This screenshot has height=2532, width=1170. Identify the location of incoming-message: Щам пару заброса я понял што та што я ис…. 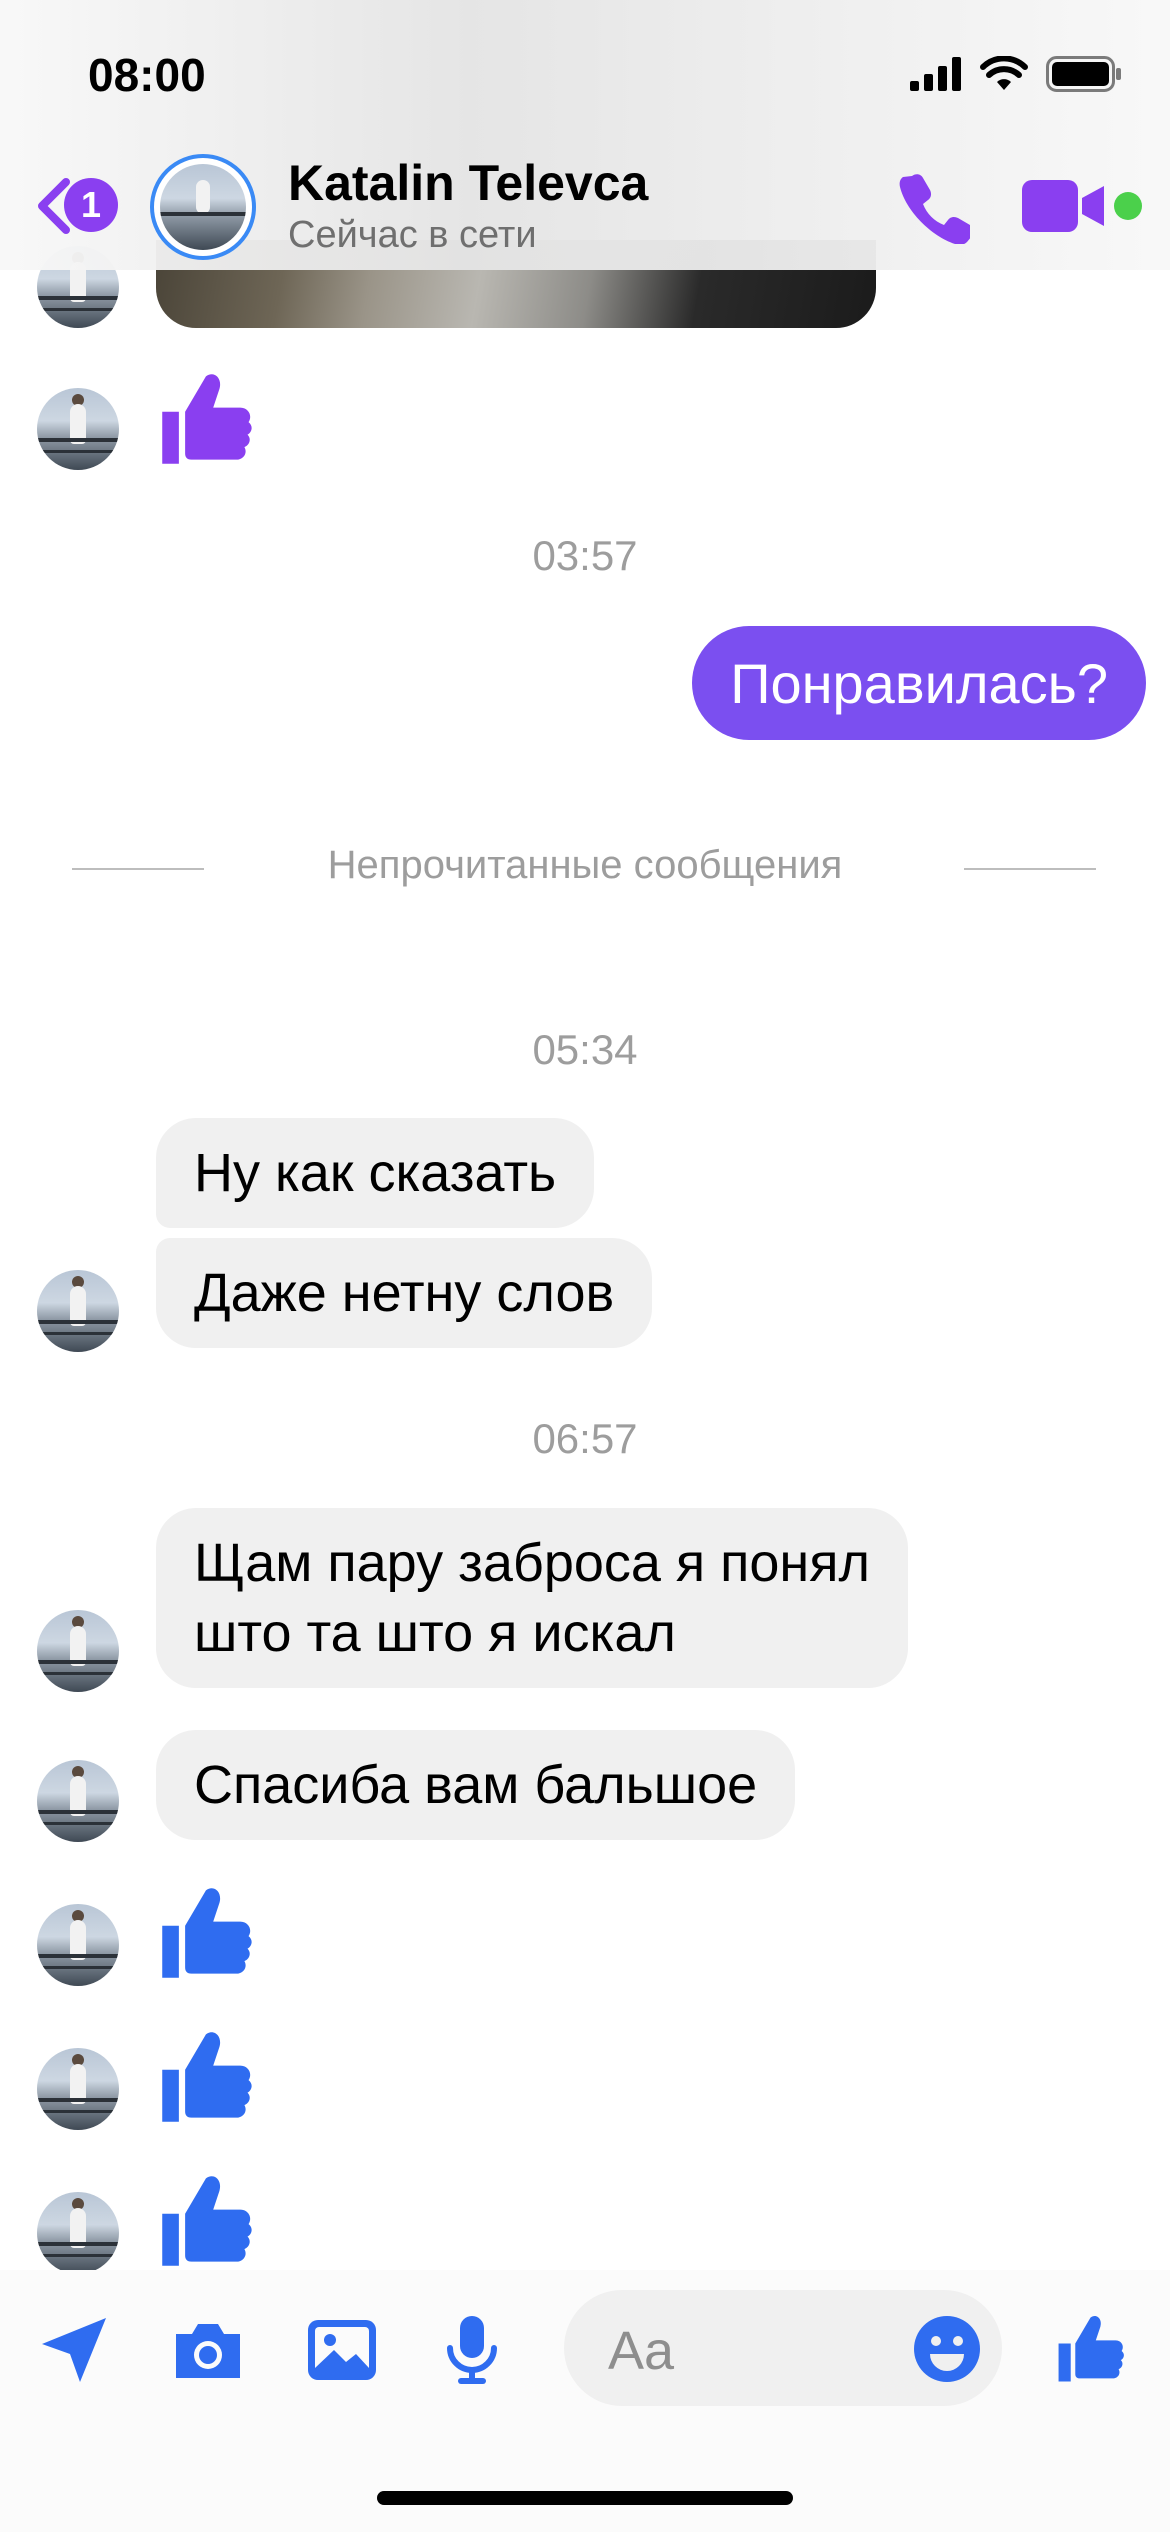
(532, 1598).